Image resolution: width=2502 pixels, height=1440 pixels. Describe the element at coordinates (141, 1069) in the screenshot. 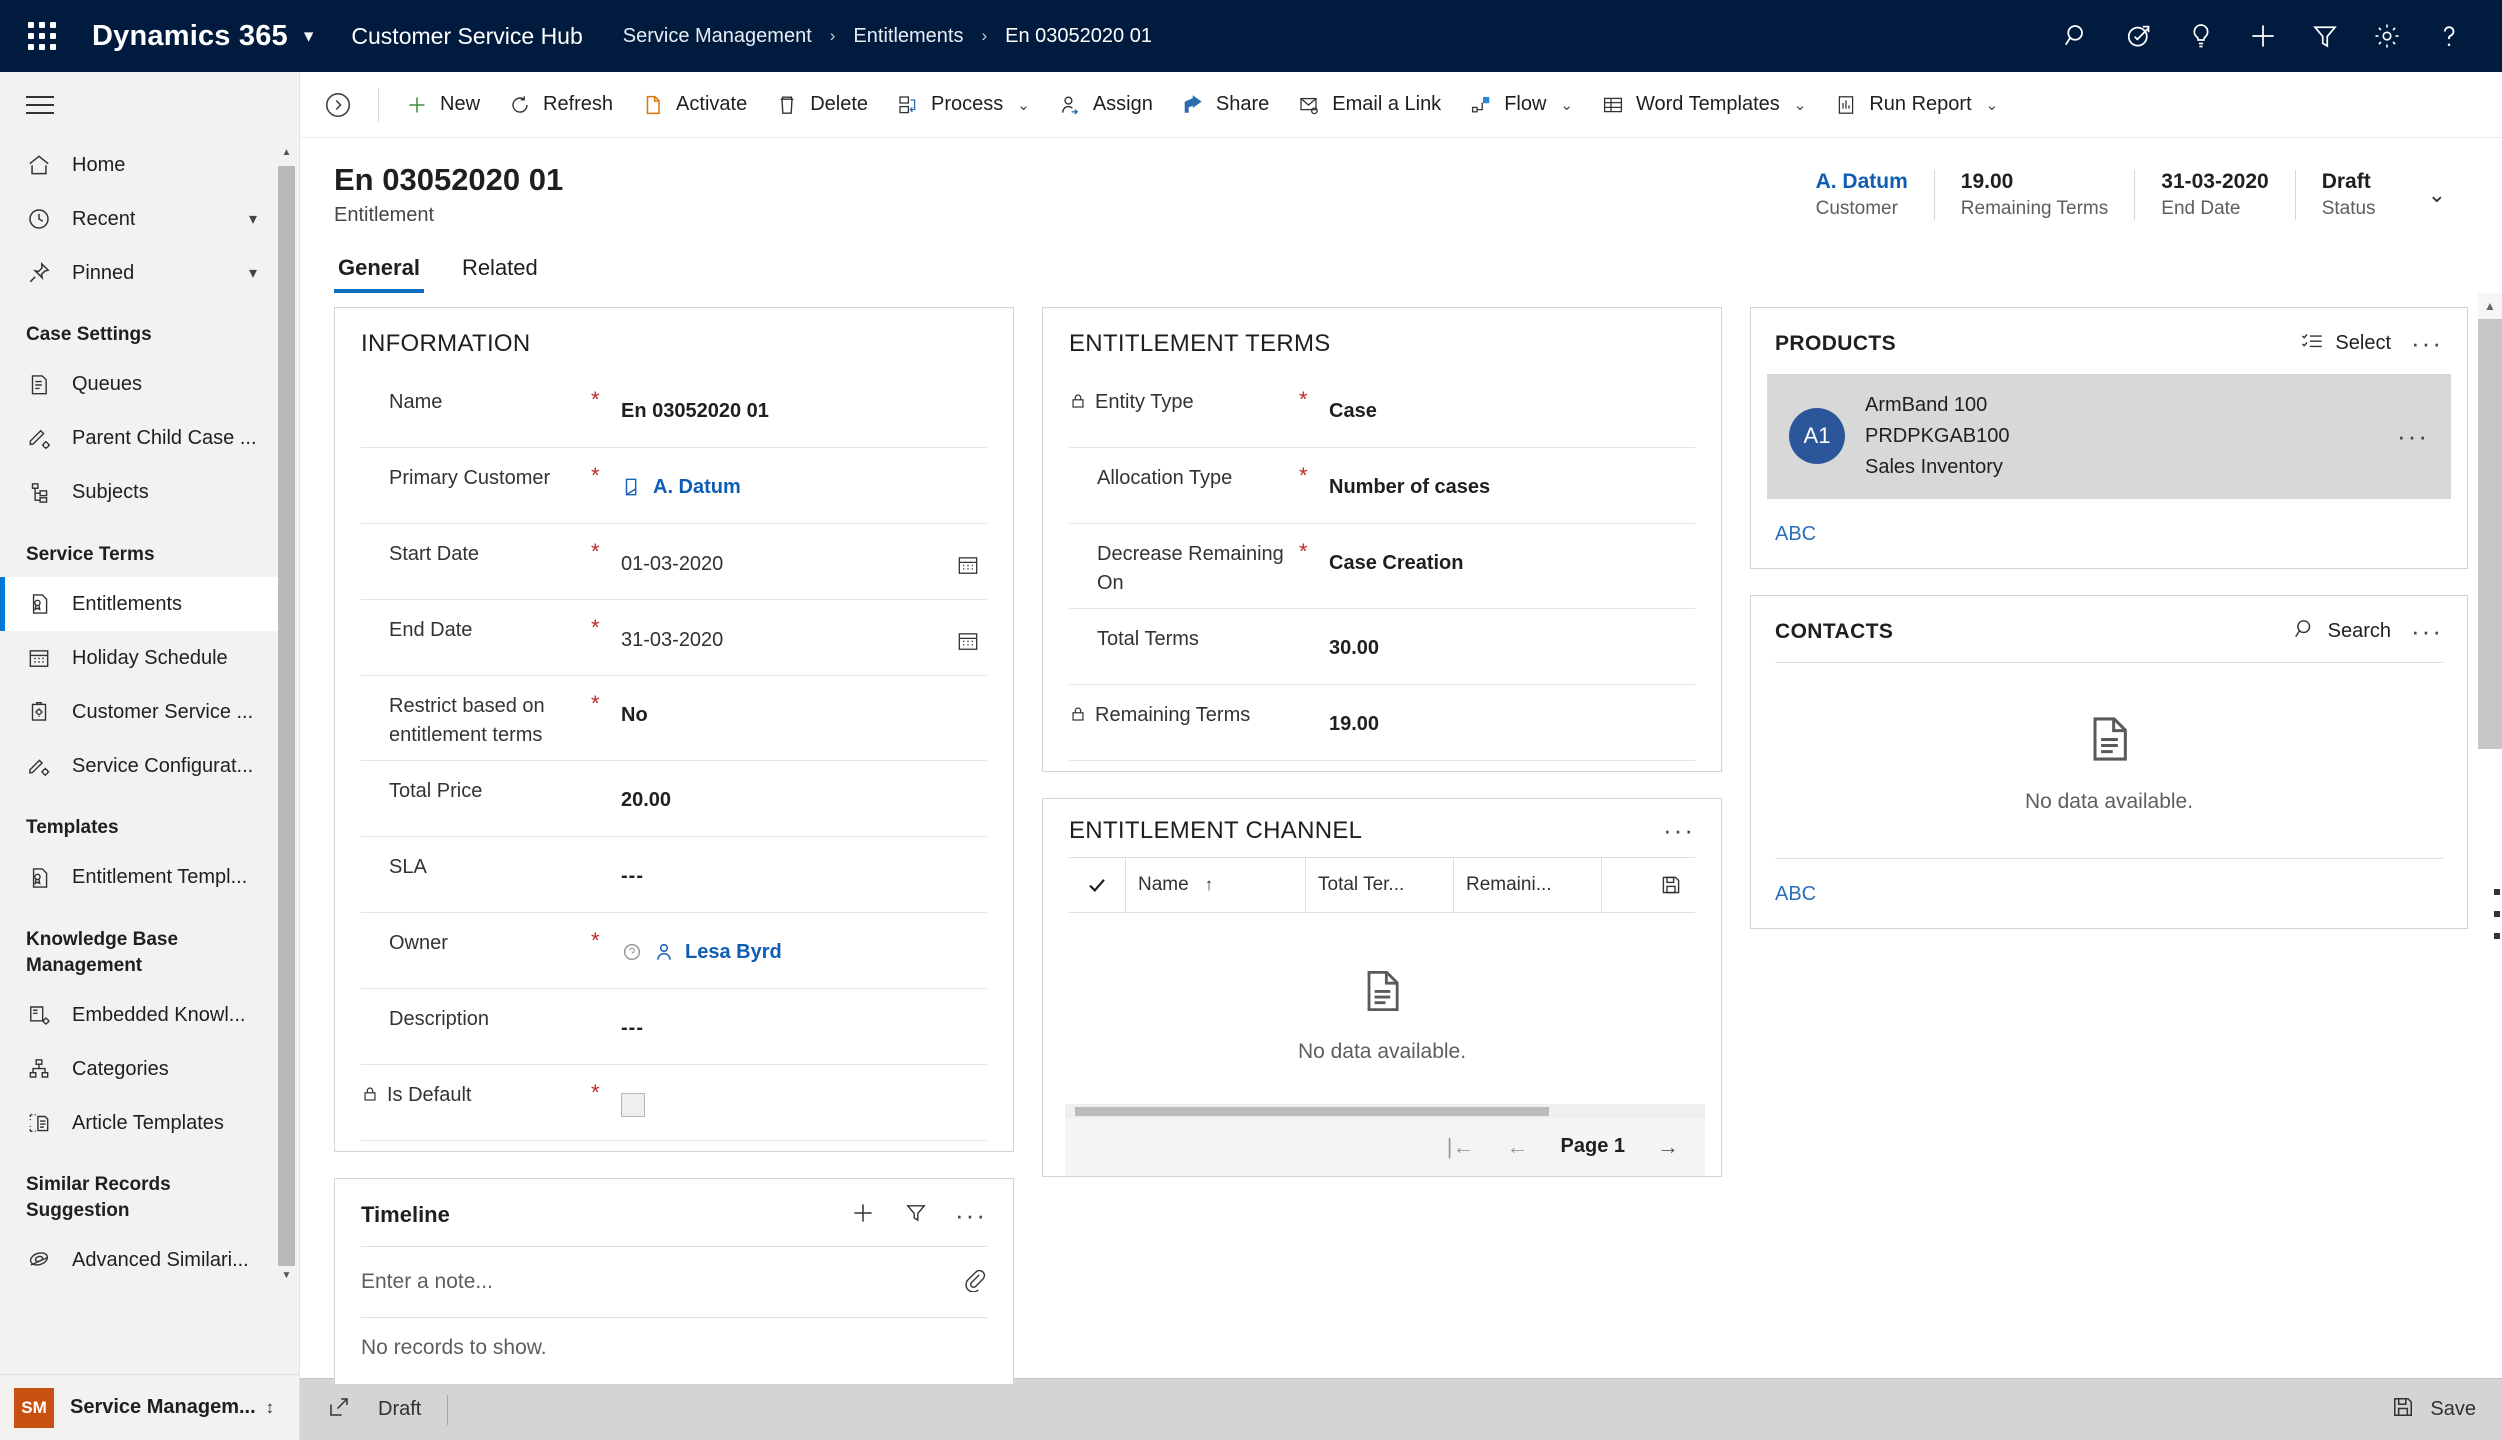

I see `sidebar-item-categories: Categories` at that location.